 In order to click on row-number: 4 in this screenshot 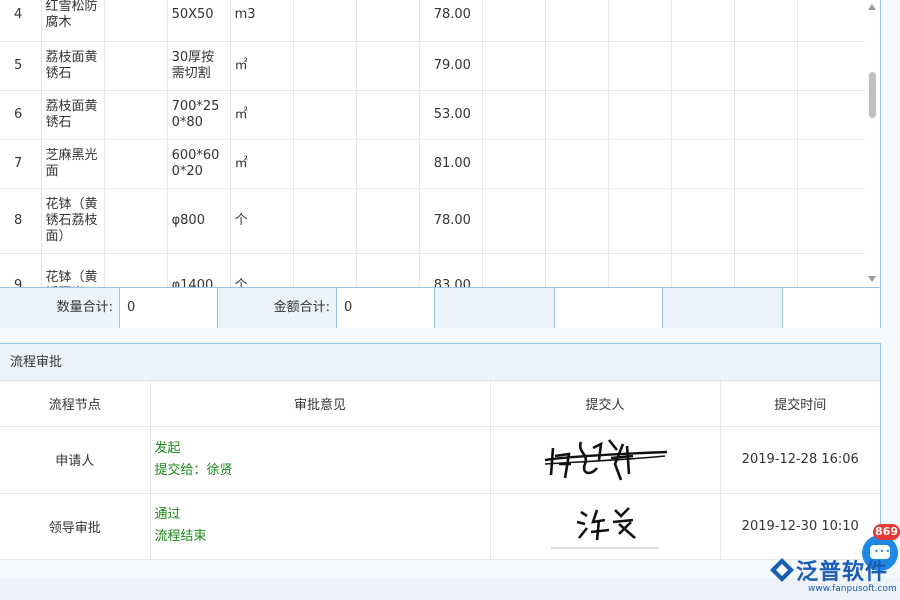, I will do `click(21, 21)`.